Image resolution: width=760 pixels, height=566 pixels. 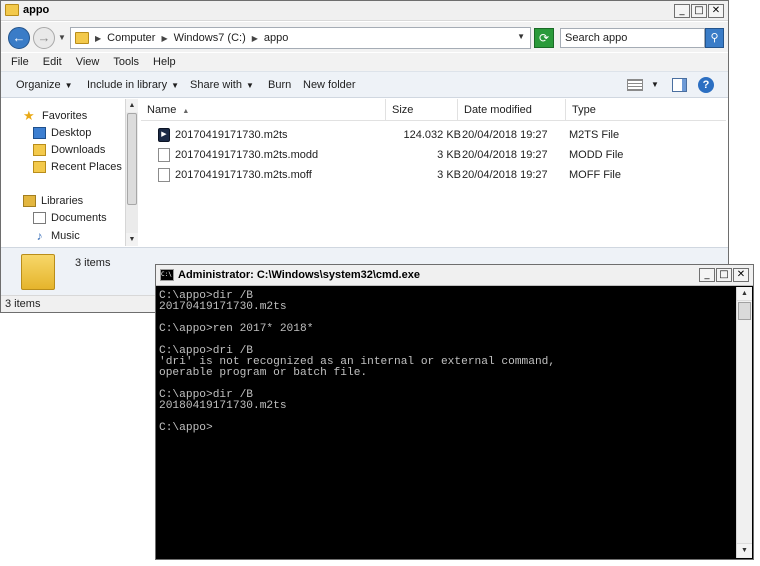 I want to click on help-icon: ?, so click(x=706, y=85).